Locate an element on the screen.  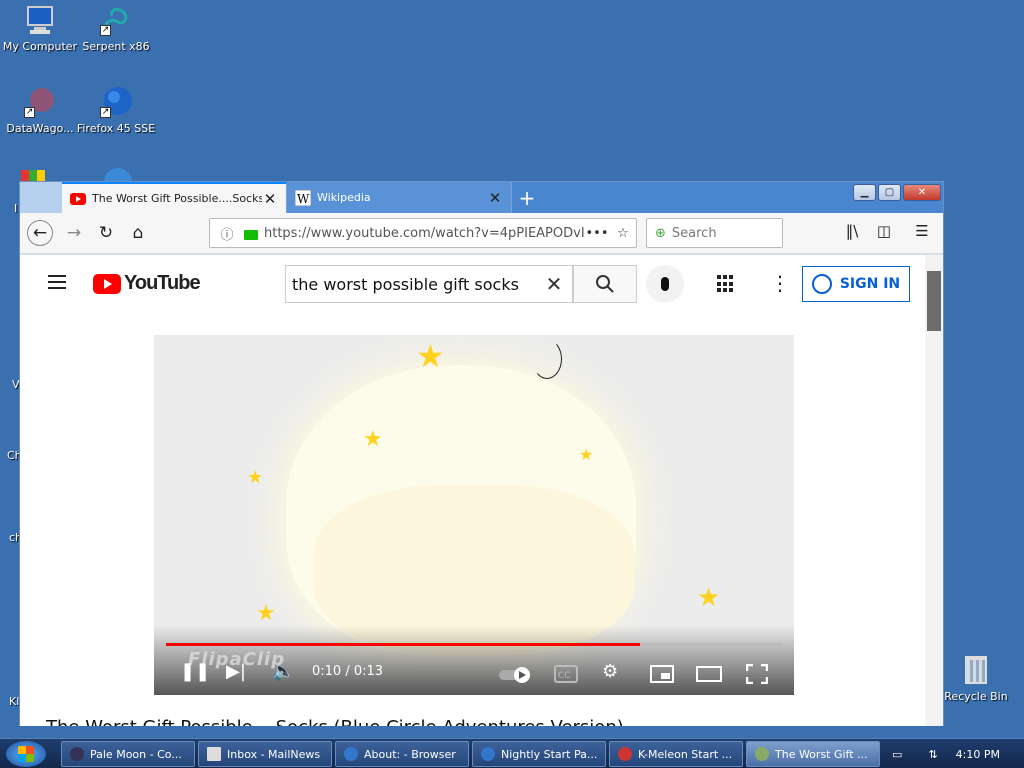
youtube-search-input: the worst possible gift socks ✕ is located at coordinates (429, 284).